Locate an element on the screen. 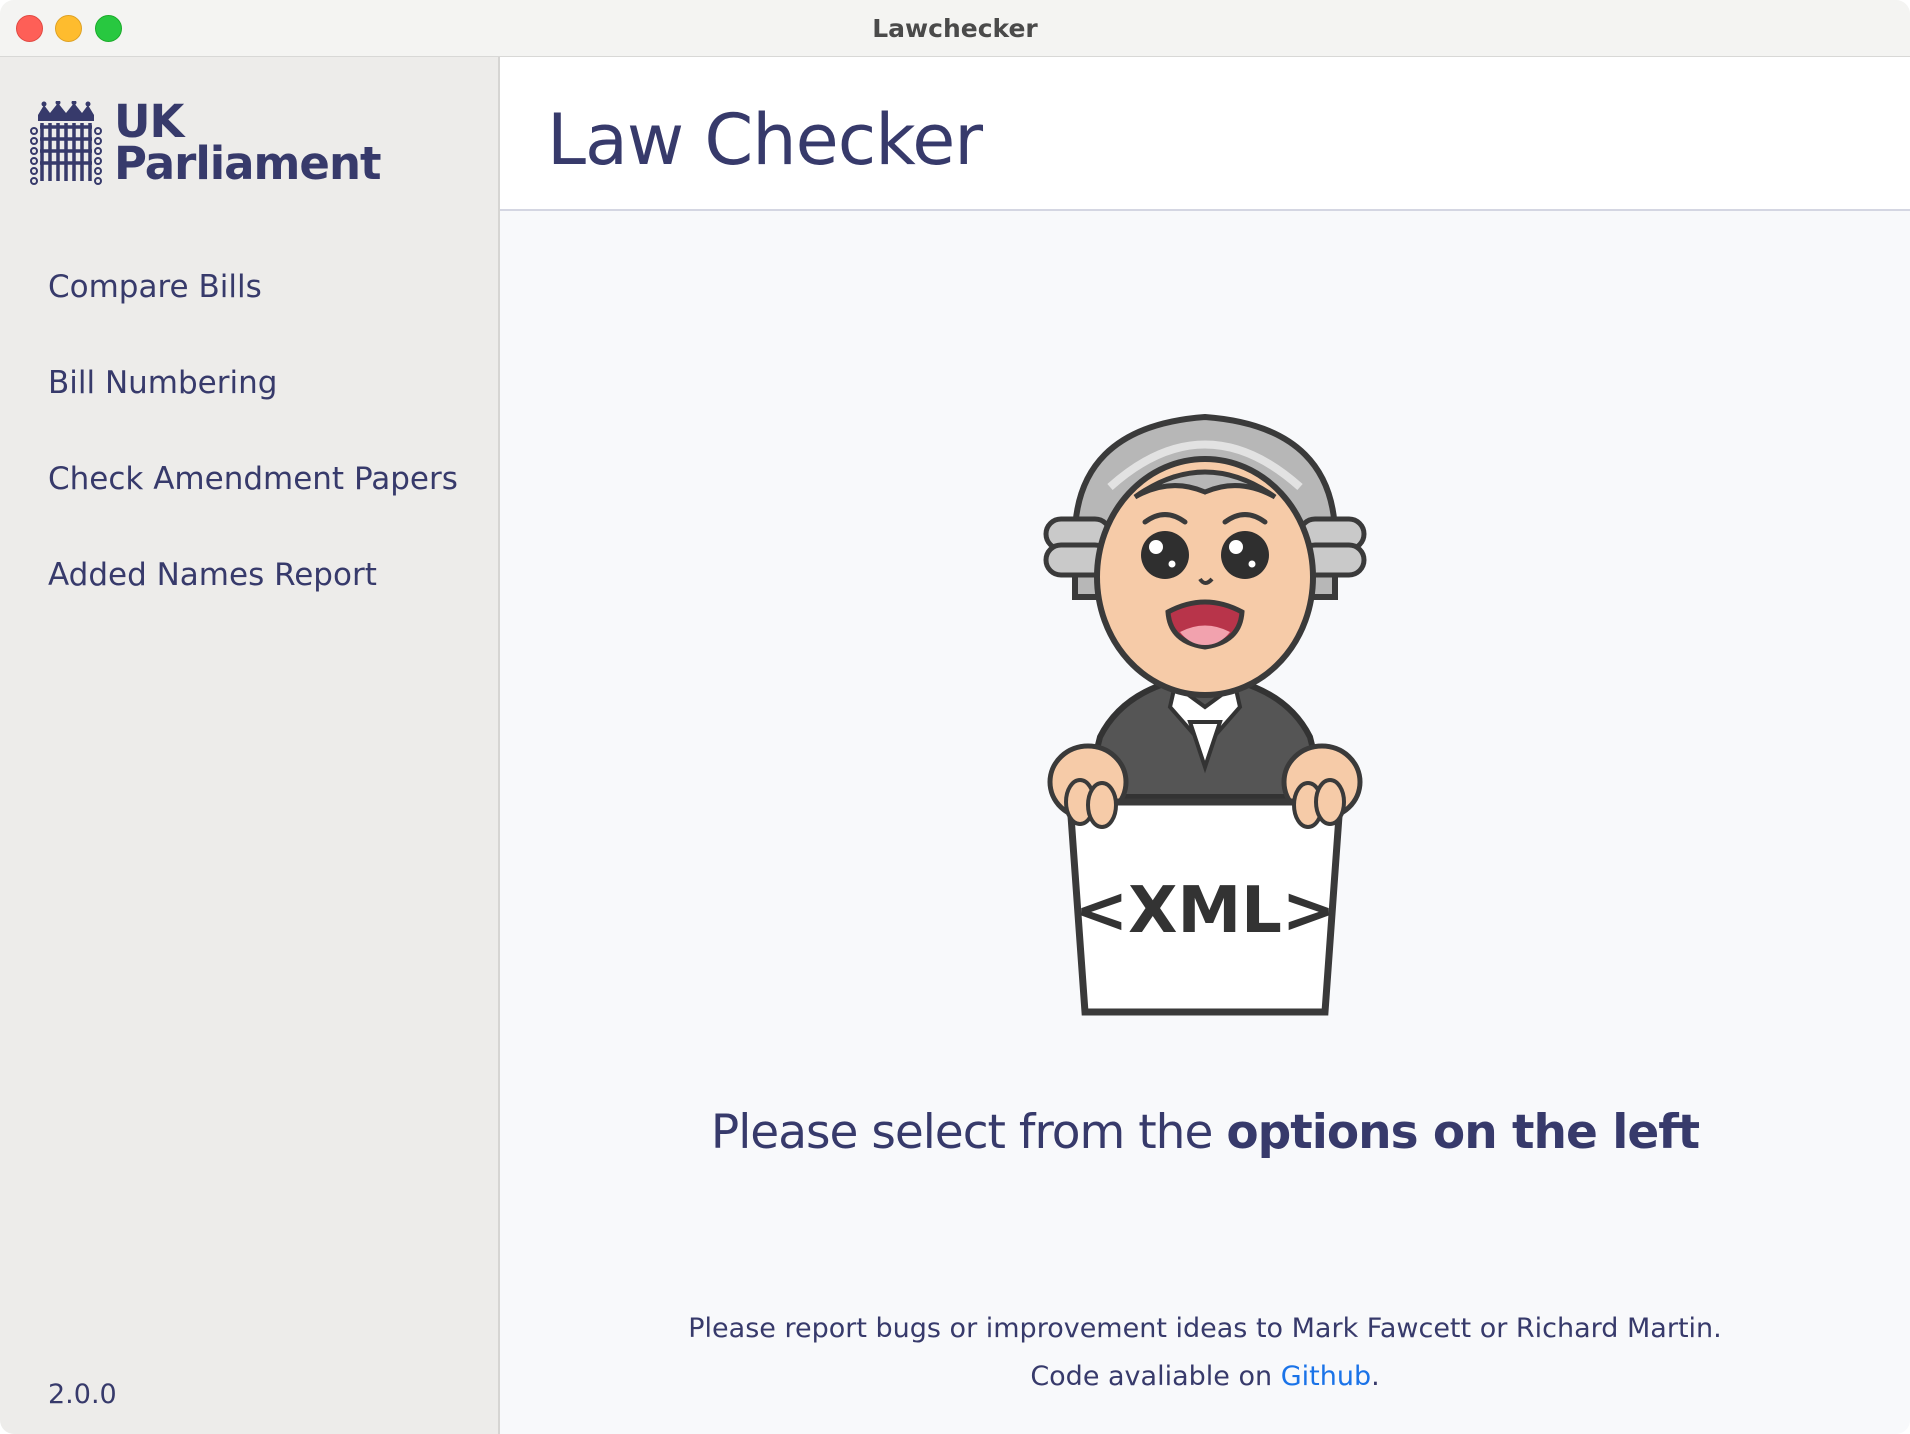 The height and width of the screenshot is (1434, 1910). title-bar: Lawchecker is located at coordinates (955, 28).